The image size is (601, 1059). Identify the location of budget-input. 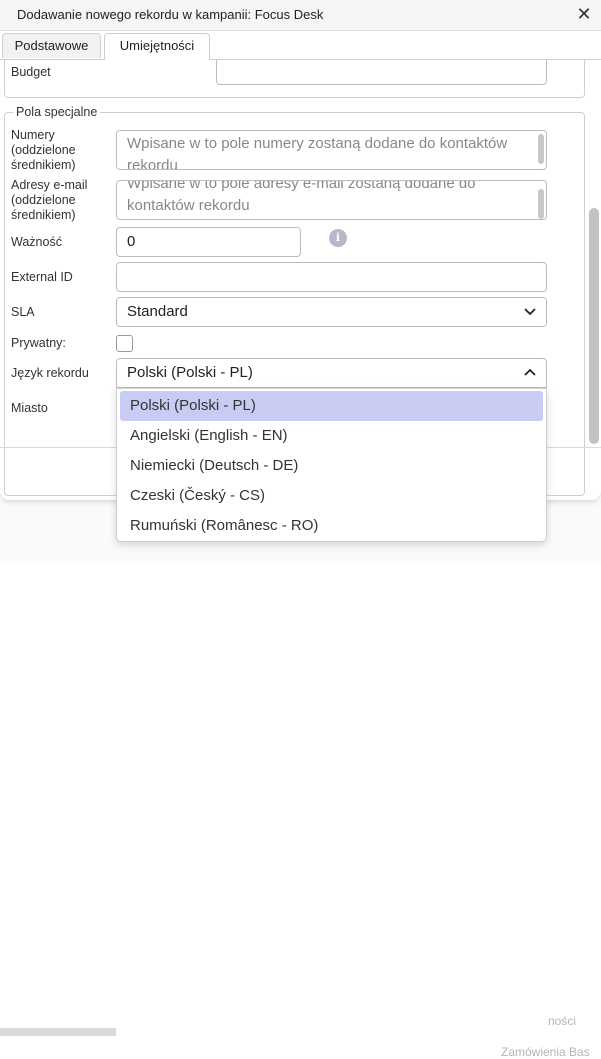
(381, 72).